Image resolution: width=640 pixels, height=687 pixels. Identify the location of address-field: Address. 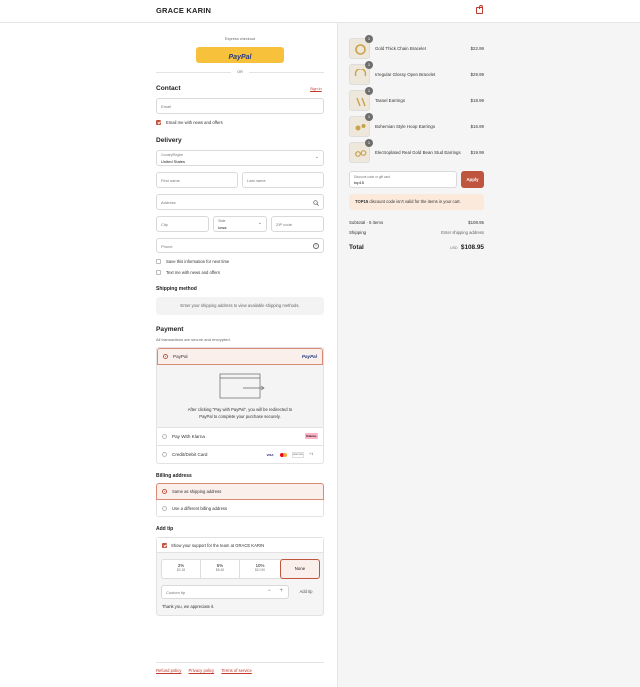
(240, 202).